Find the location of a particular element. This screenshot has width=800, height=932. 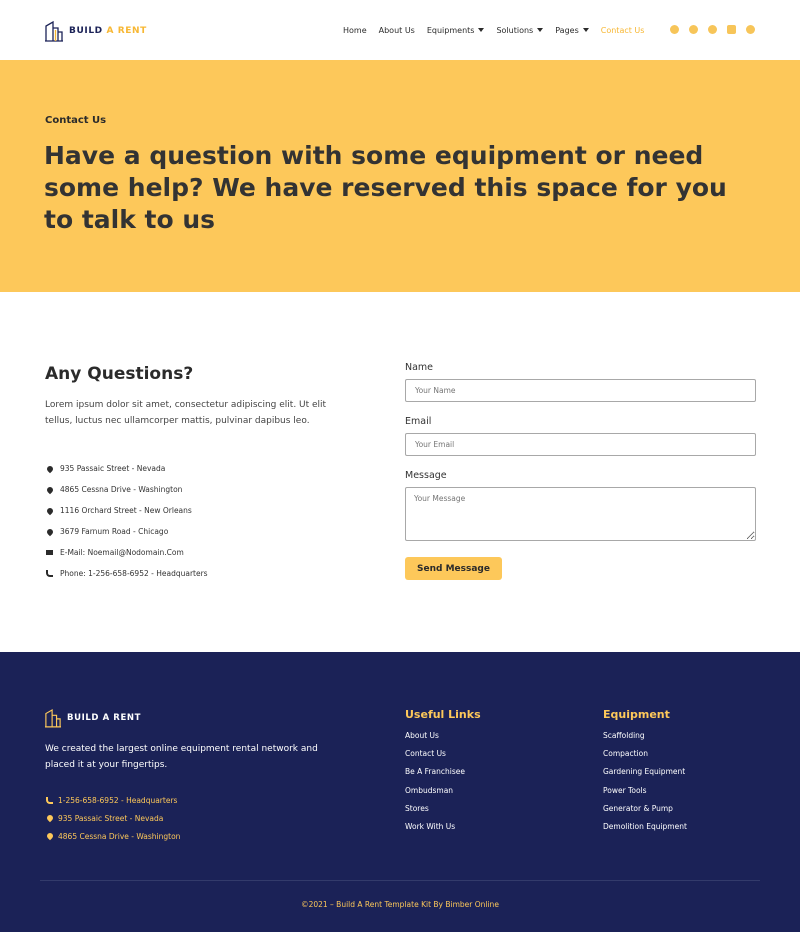

pinterest-icon is located at coordinates (750, 29).